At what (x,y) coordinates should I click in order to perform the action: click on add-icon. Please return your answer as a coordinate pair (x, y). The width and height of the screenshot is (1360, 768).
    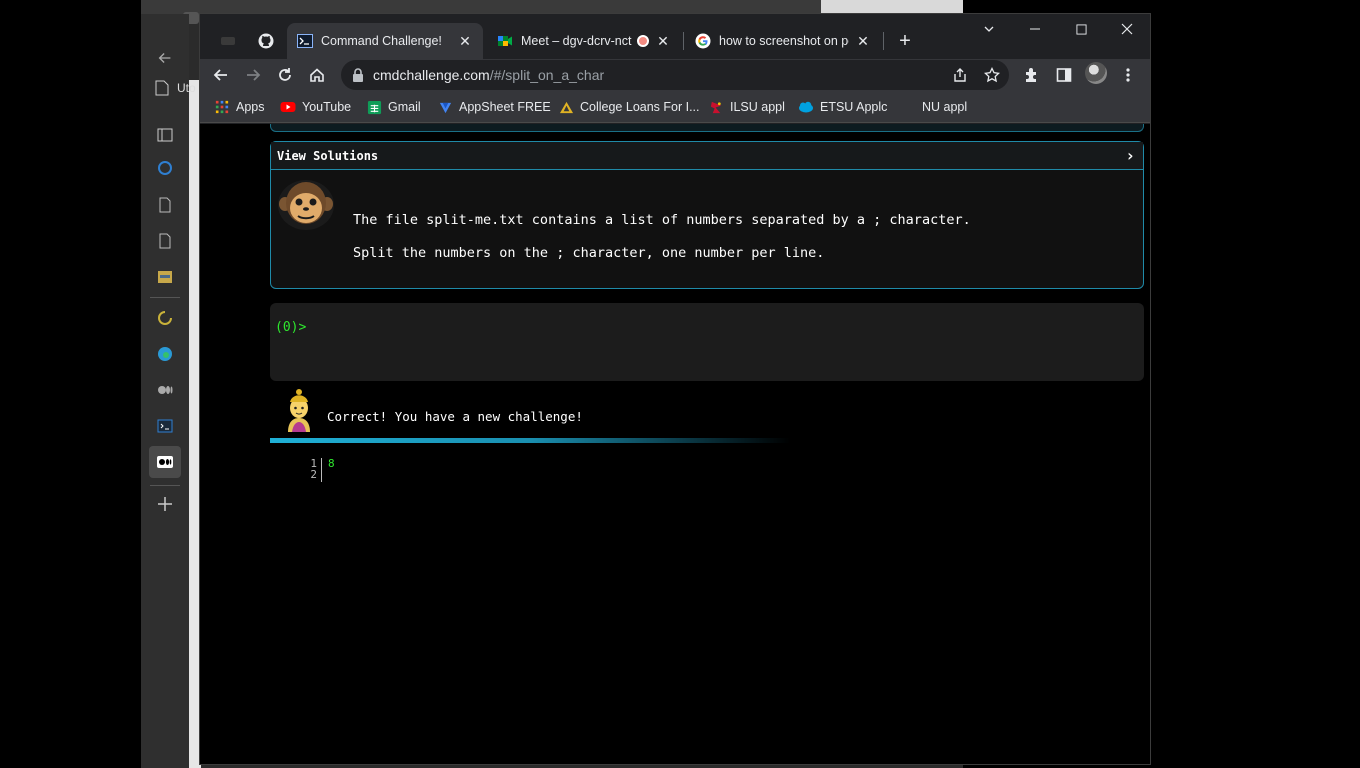
    Looking at the image, I should click on (165, 504).